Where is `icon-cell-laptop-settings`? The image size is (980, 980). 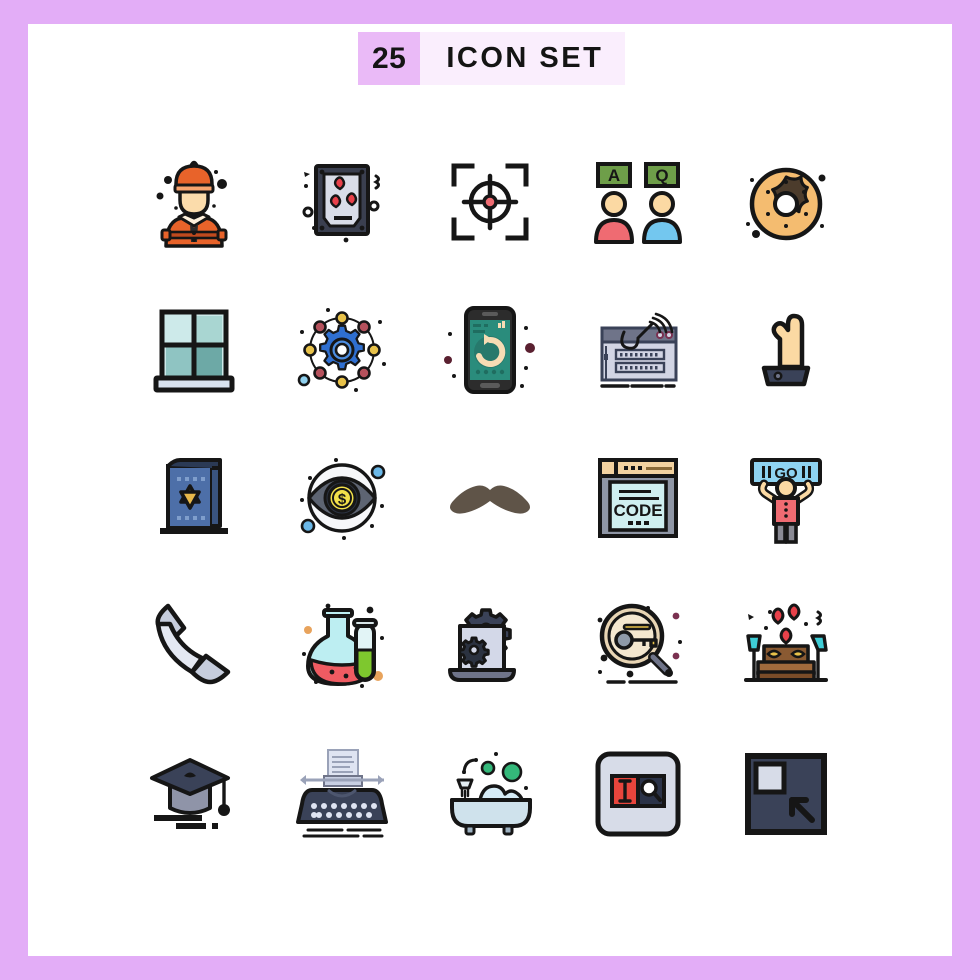 icon-cell-laptop-settings is located at coordinates (490, 646).